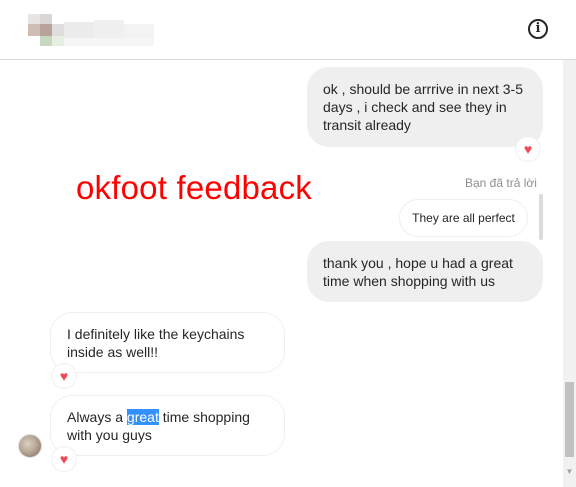 This screenshot has height=487, width=576. Describe the element at coordinates (541, 217) in the screenshot. I see `reply-indicator-bar` at that location.